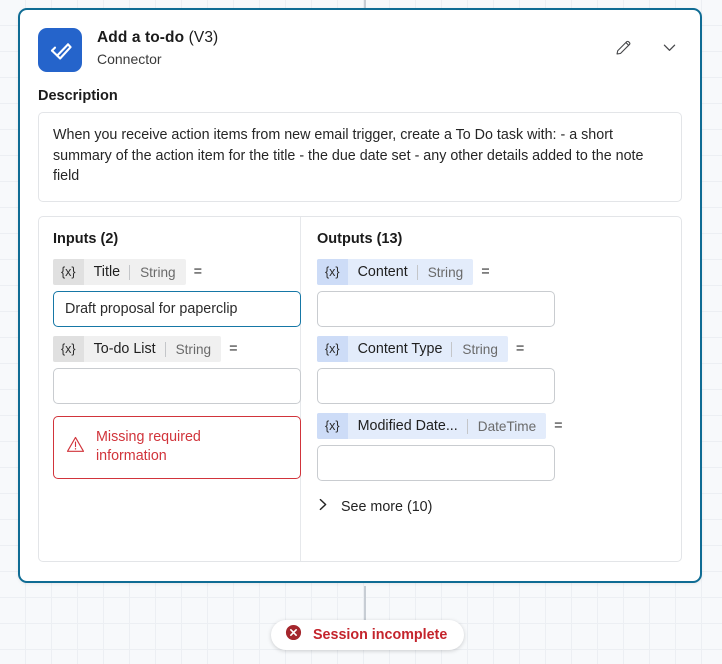 Image resolution: width=722 pixels, height=664 pixels. I want to click on output-chip-content-type: {x} Content Type String, so click(412, 349).